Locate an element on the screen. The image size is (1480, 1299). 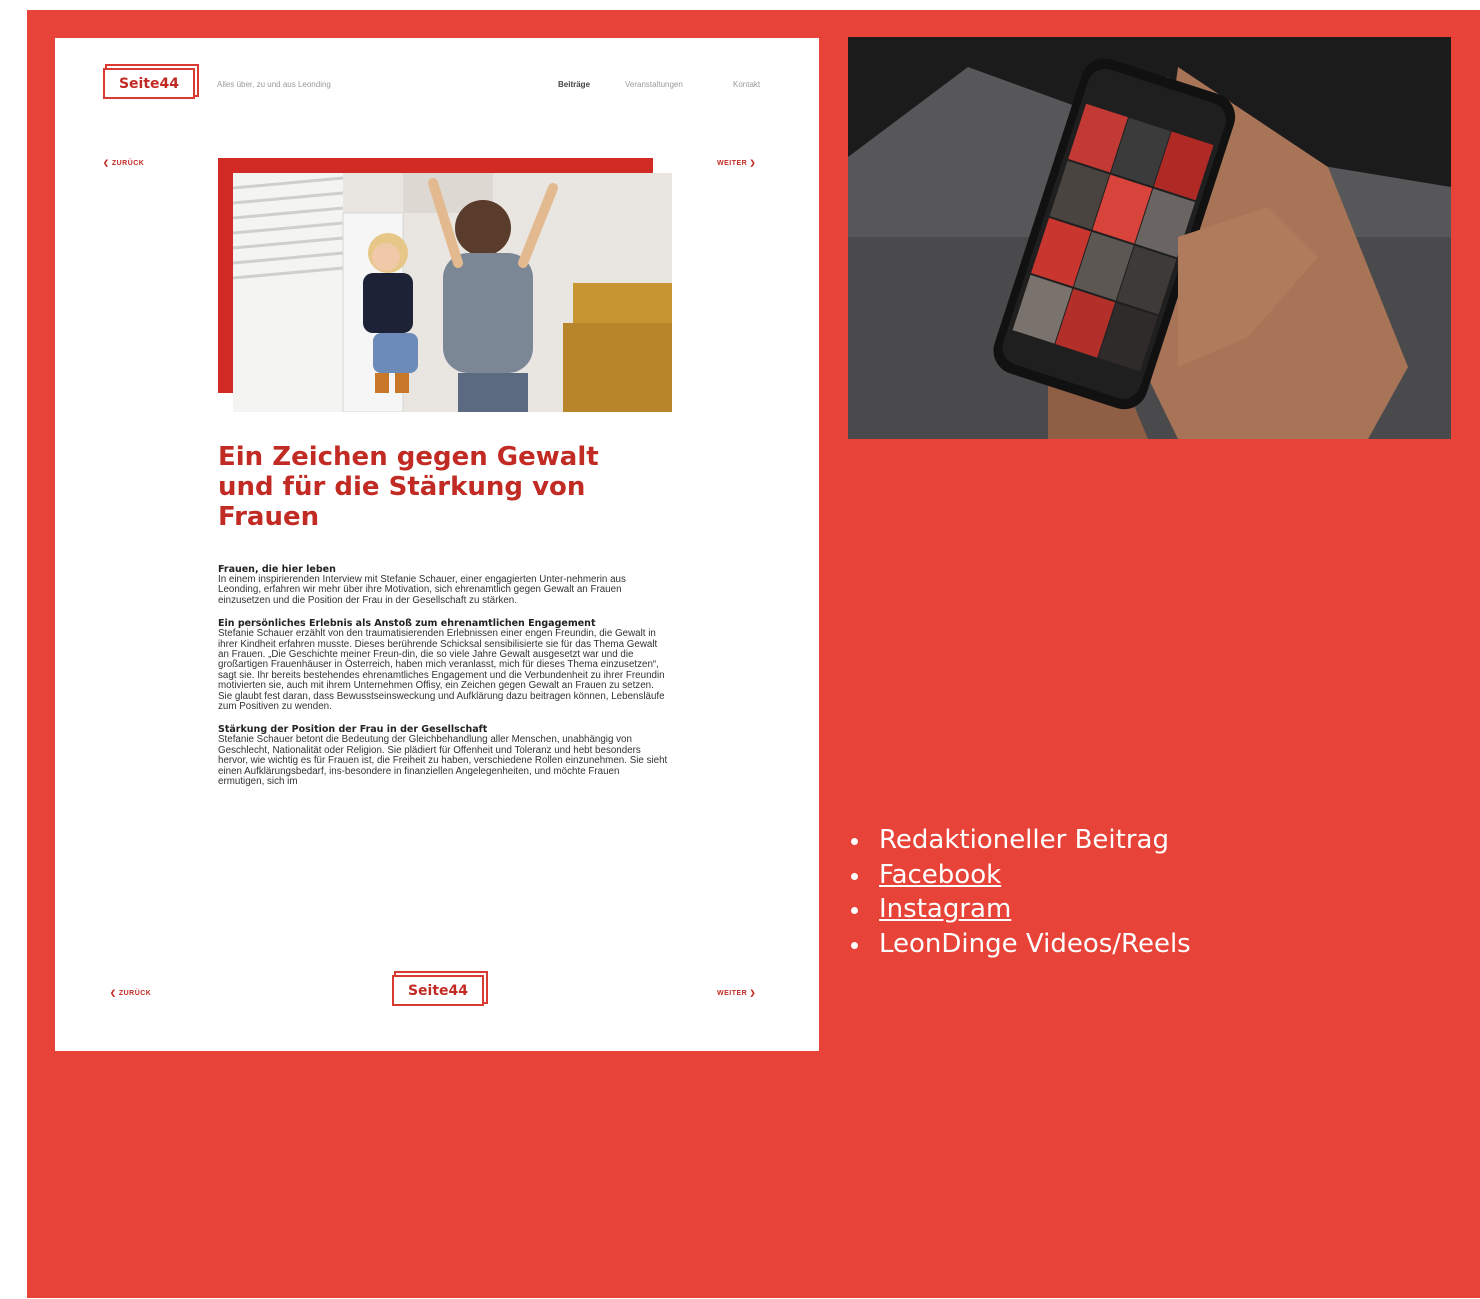
back-link-bottom: ❮ ZURÜCK is located at coordinates (130, 993).